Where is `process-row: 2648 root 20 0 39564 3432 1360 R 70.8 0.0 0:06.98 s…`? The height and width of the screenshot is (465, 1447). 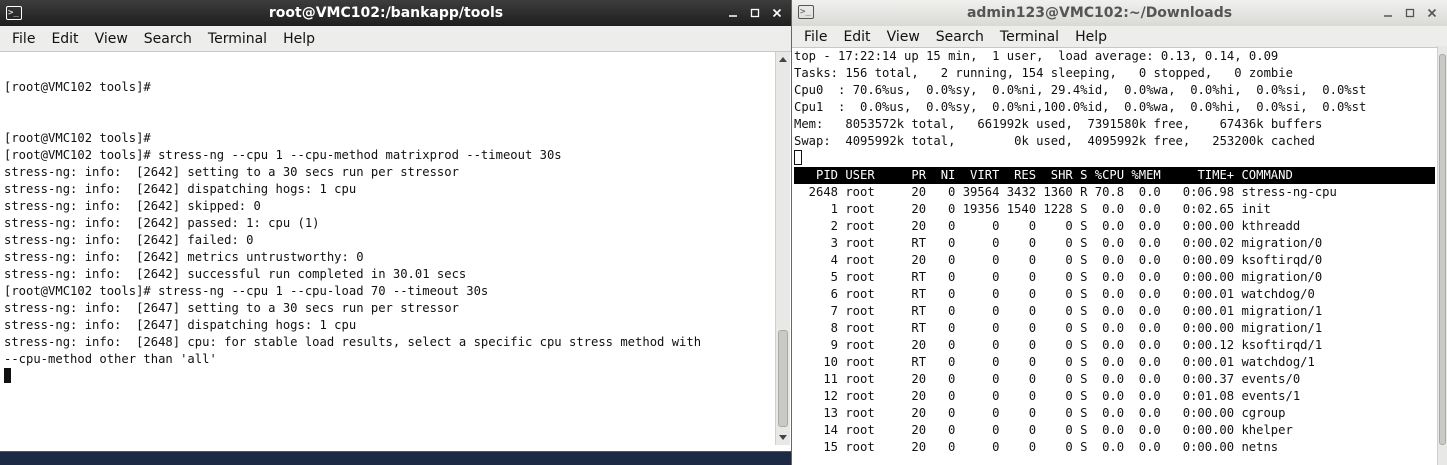
process-row: 2648 root 20 0 39564 3432 1360 R 70.8 0.0 0:06.98 s… is located at coordinates (1114, 192).